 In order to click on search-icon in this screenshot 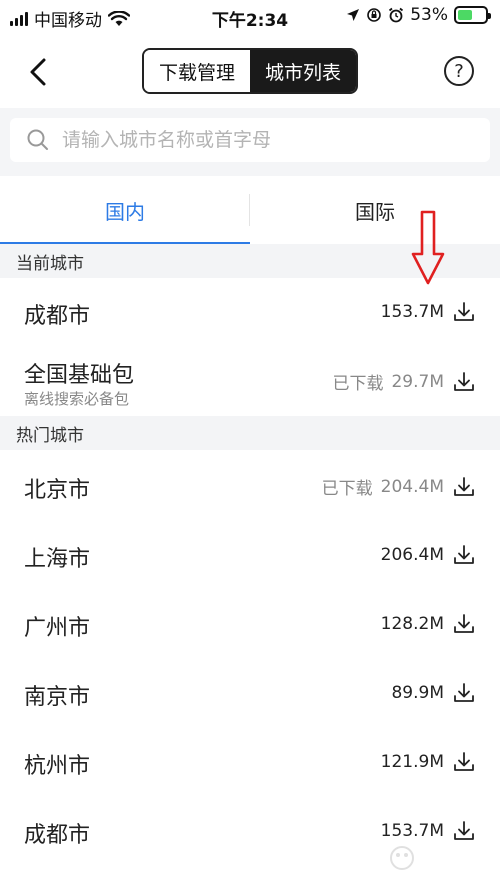, I will do `click(37, 139)`.